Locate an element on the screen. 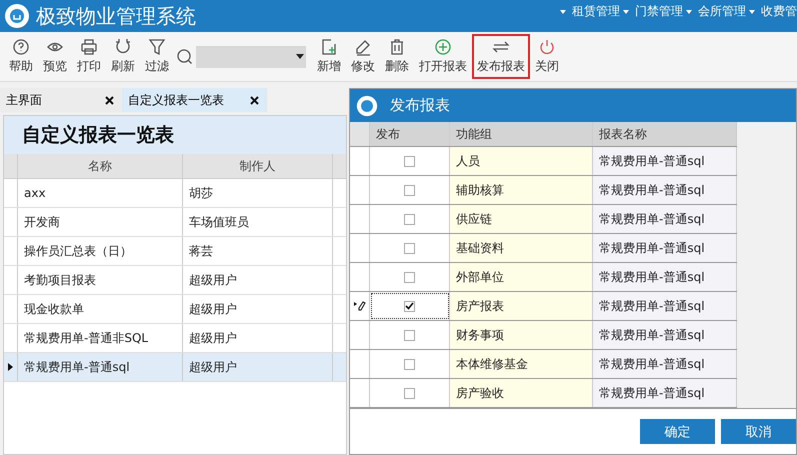 This screenshot has height=455, width=797. table-row: 开发商 车场值班员 is located at coordinates (175, 222).